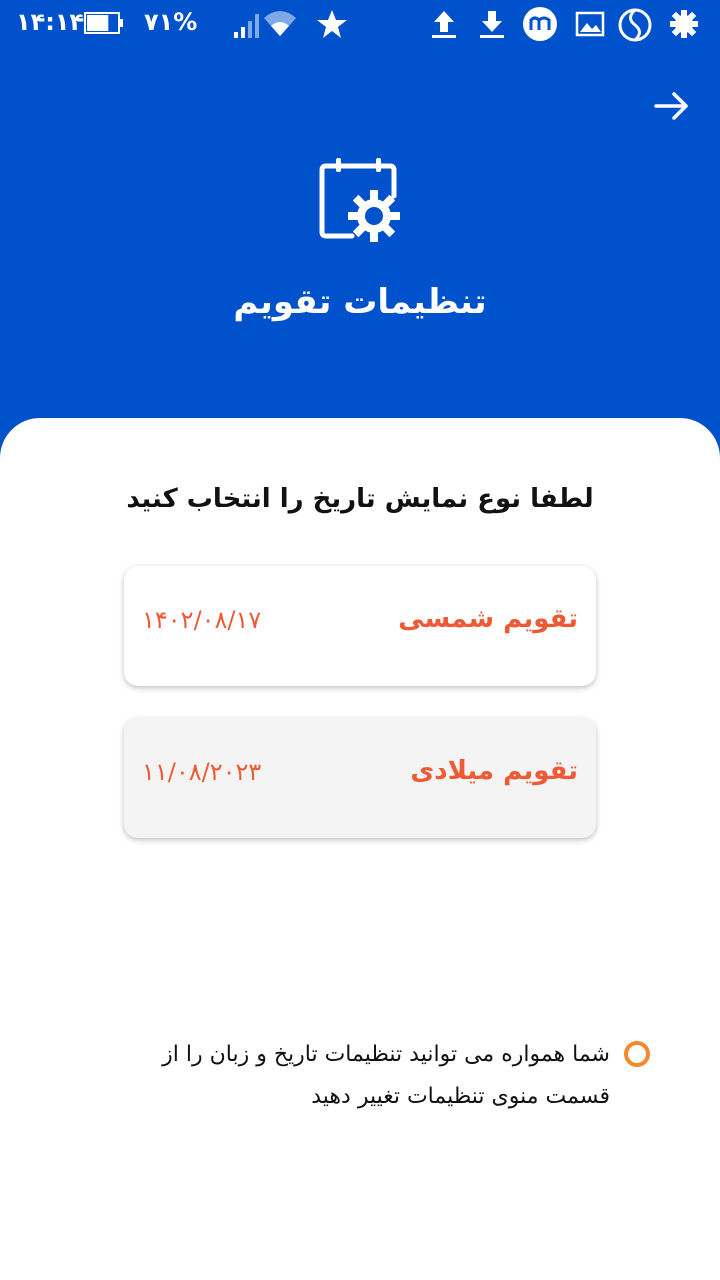 This screenshot has width=720, height=1280. What do you see at coordinates (332, 24) in the screenshot?
I see `star-icon` at bounding box center [332, 24].